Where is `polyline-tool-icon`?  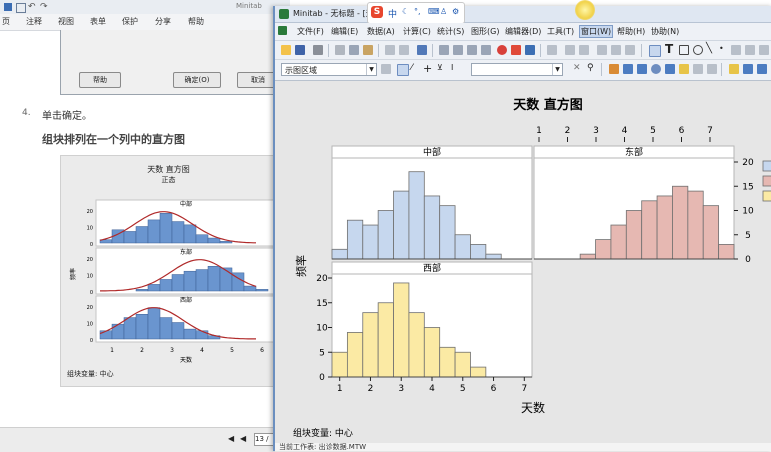 polyline-tool-icon is located at coordinates (750, 50).